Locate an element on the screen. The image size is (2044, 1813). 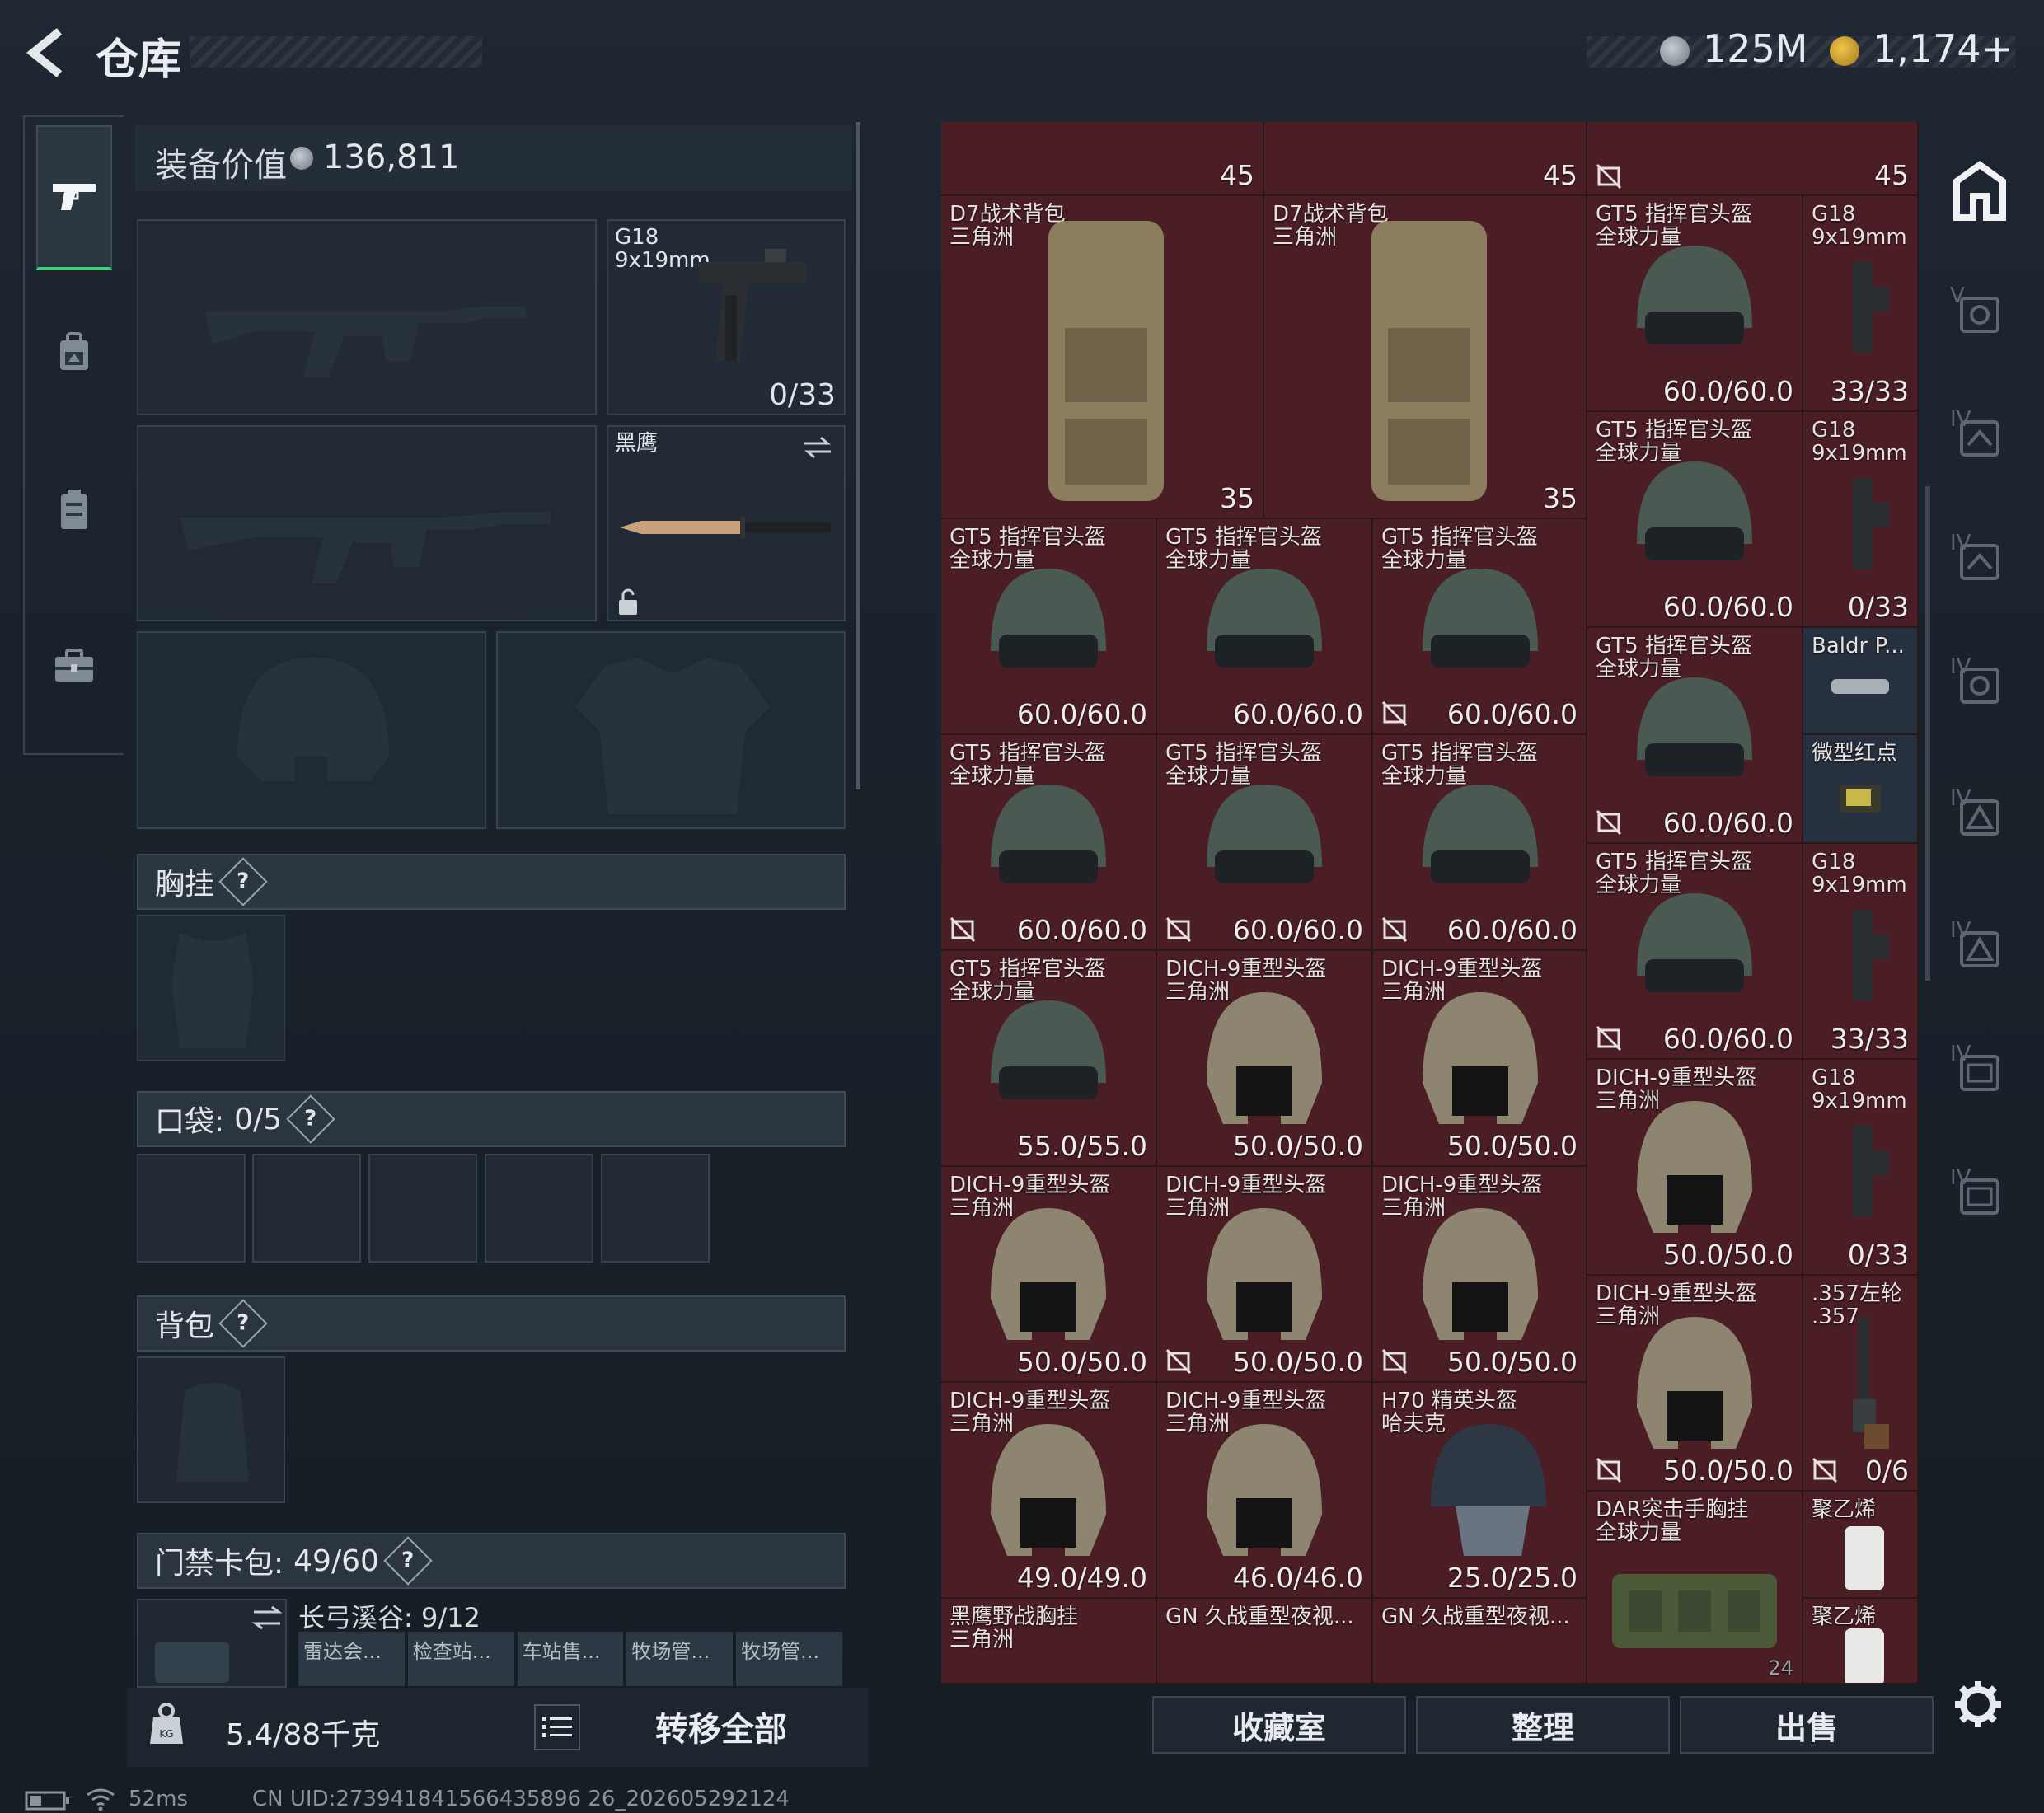
chest-rig-slot is located at coordinates (211, 988).